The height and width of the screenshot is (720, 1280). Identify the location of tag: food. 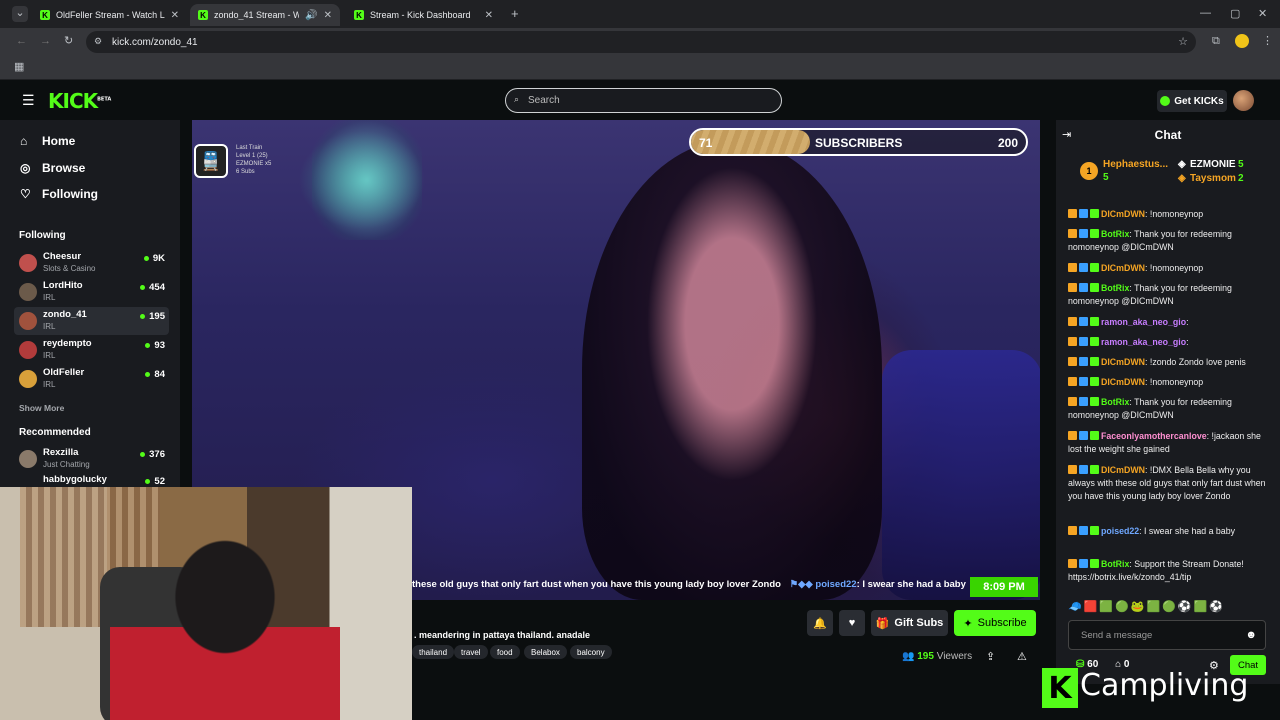
(505, 652).